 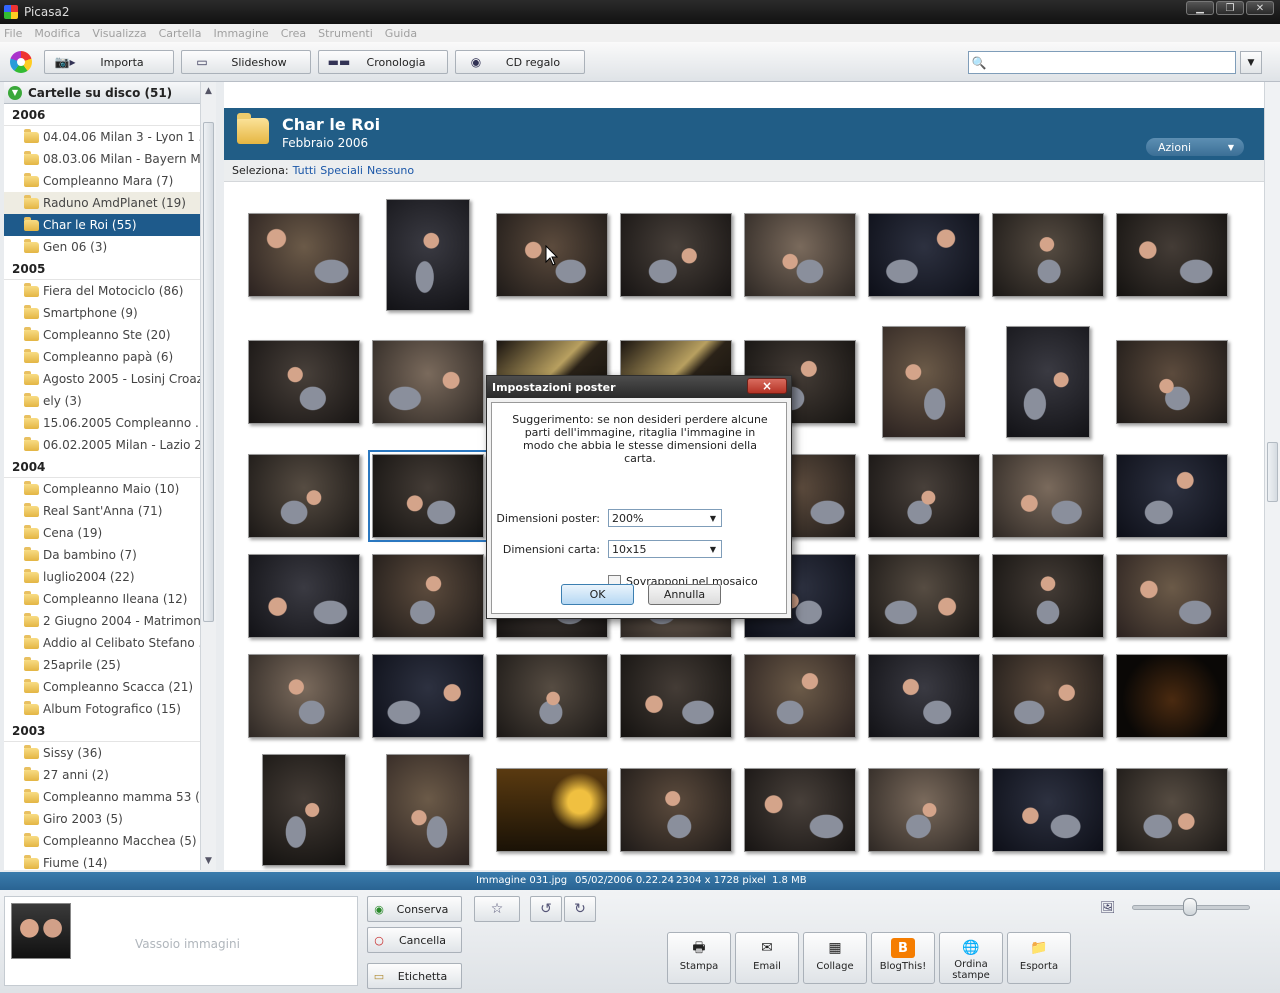 I want to click on scrollbar-thumb, so click(x=1272, y=472).